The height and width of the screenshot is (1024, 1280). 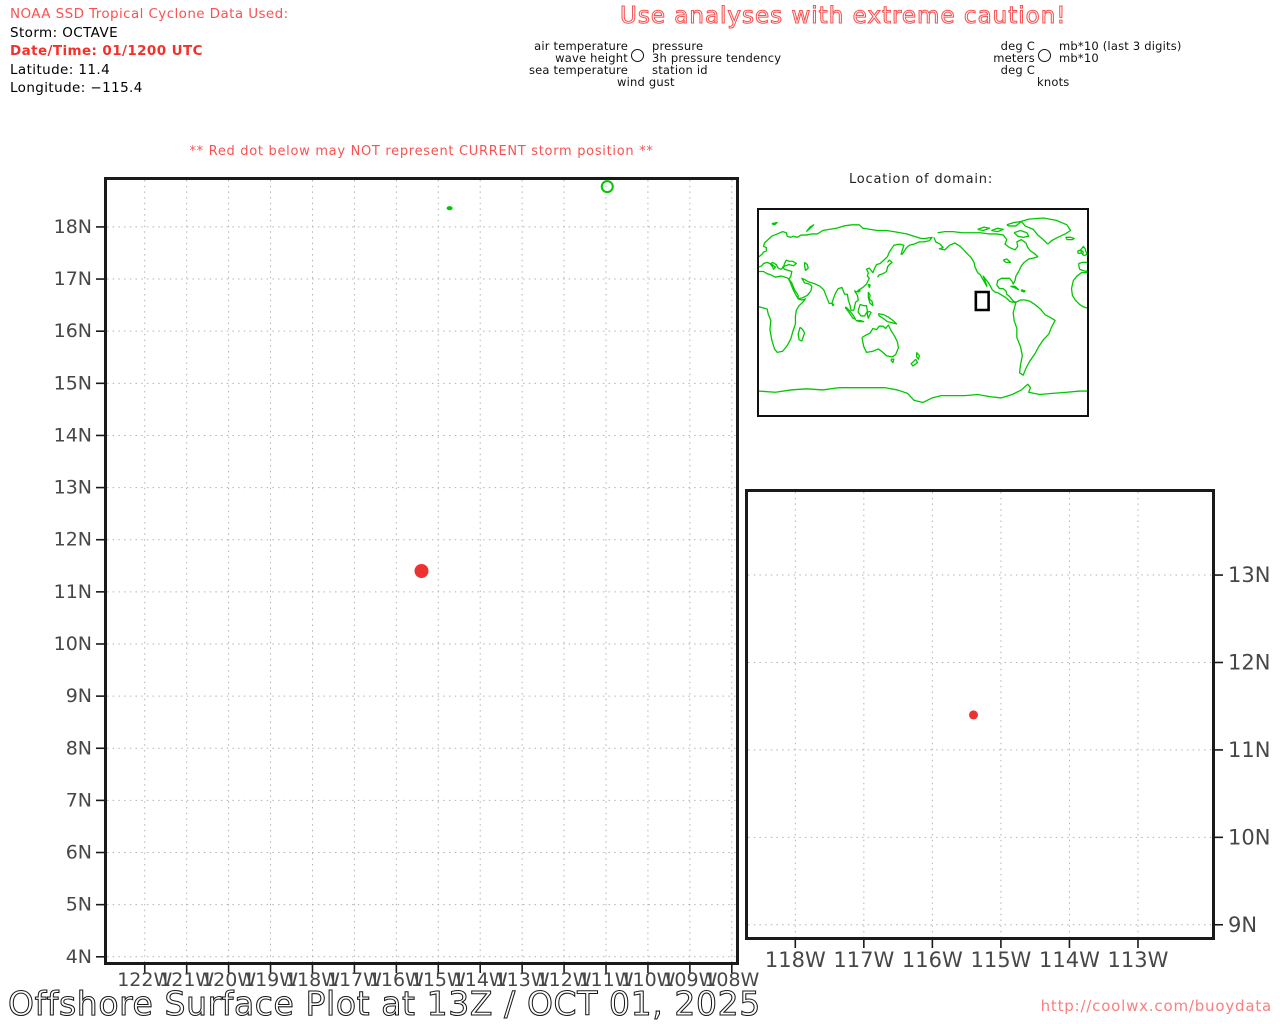 I want to click on legend-sea-temperature: sea temperature, so click(x=578, y=70).